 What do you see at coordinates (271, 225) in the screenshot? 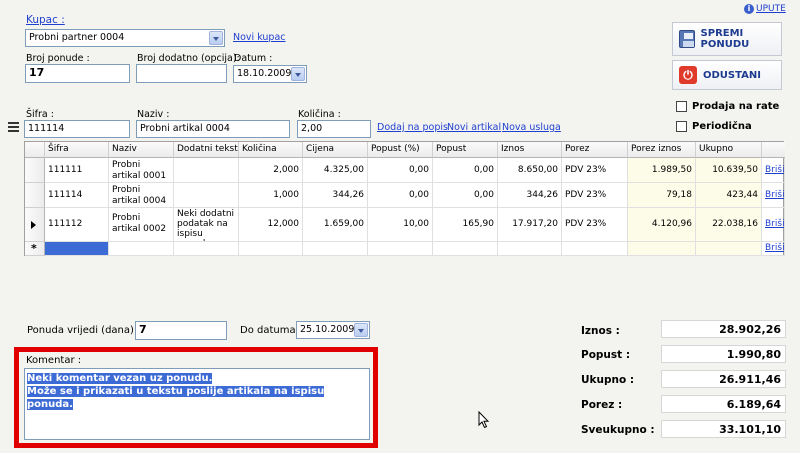
I see `cell-kolicina: 12,000` at bounding box center [271, 225].